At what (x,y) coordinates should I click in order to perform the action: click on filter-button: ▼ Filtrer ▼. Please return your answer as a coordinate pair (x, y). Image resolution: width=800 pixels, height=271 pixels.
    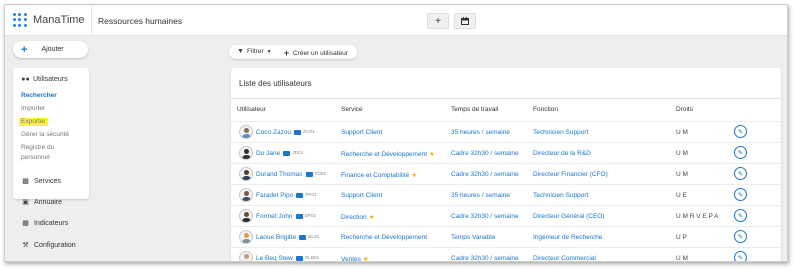
    Looking at the image, I should click on (254, 51).